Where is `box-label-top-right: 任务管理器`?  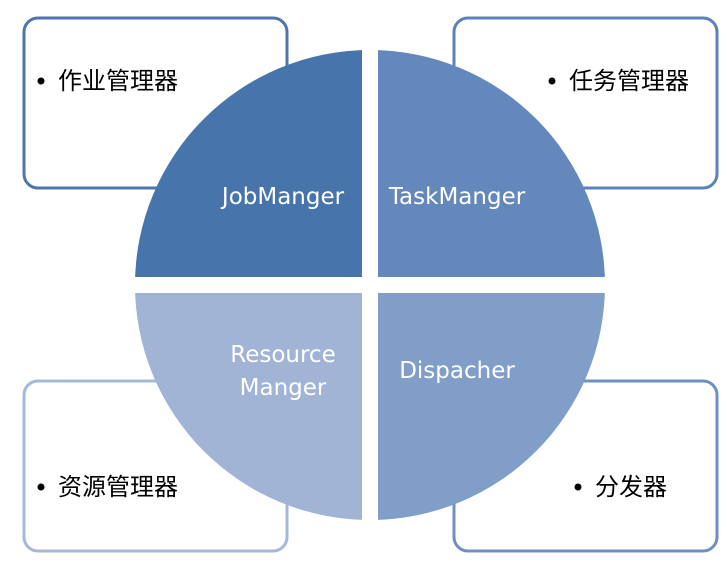 box-label-top-right: 任务管理器 is located at coordinates (629, 81).